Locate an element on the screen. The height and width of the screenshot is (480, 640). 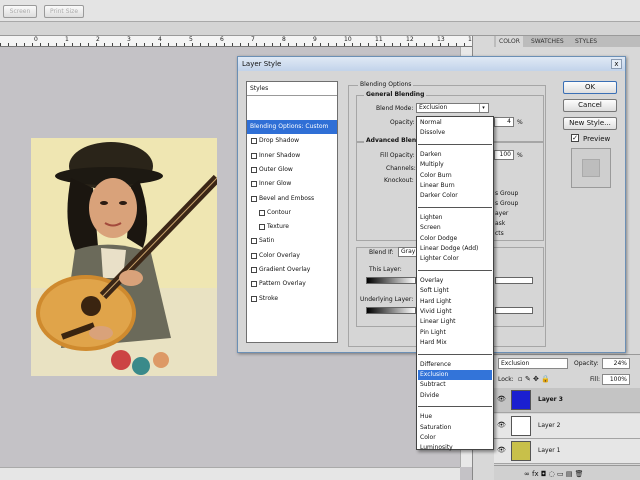
this-layer-slider is located at coordinates (391, 280).